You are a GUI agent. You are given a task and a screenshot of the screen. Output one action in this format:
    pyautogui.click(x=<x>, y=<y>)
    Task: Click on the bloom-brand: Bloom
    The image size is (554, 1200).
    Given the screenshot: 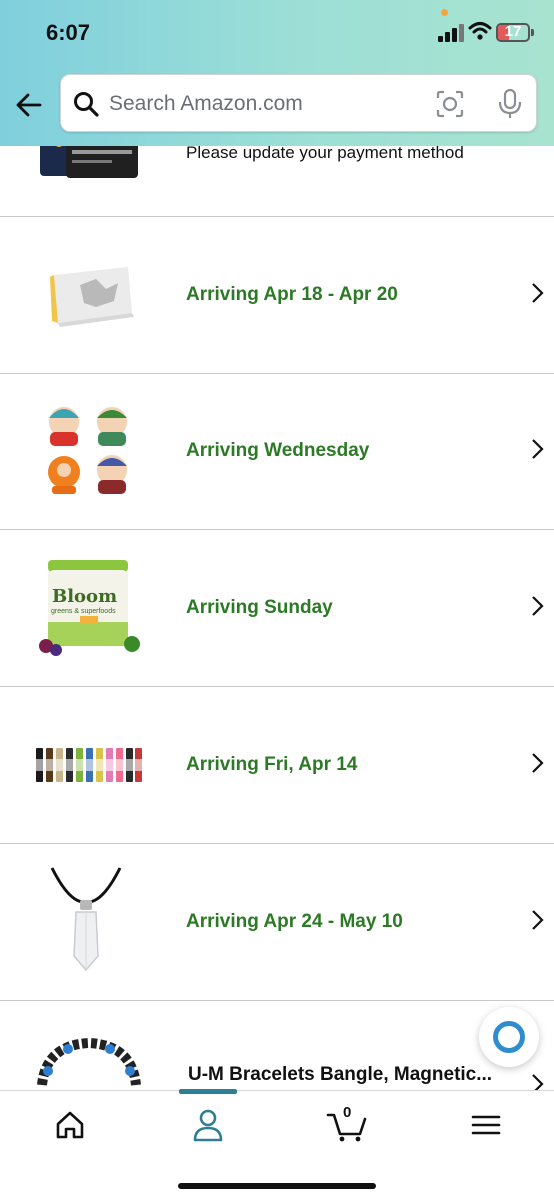 What is the action you would take?
    pyautogui.click(x=85, y=596)
    